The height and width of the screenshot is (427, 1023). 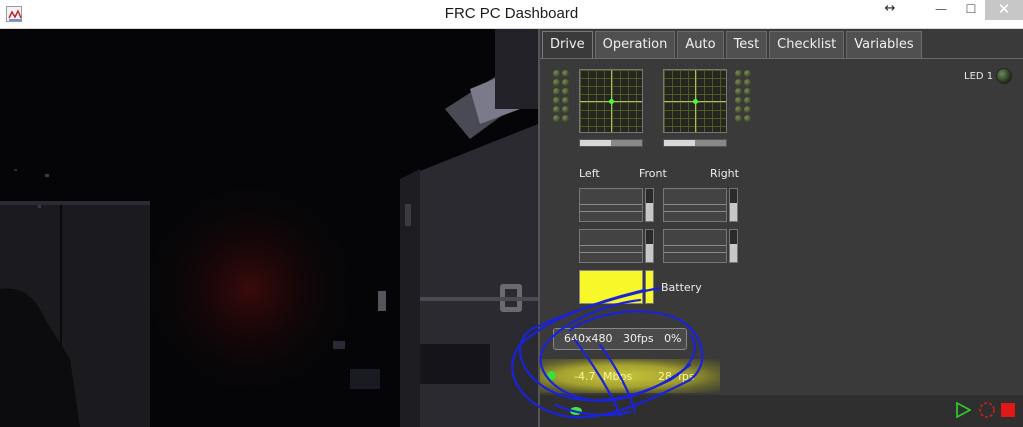 What do you see at coordinates (884, 44) in the screenshot?
I see `tab-variables: Variables` at bounding box center [884, 44].